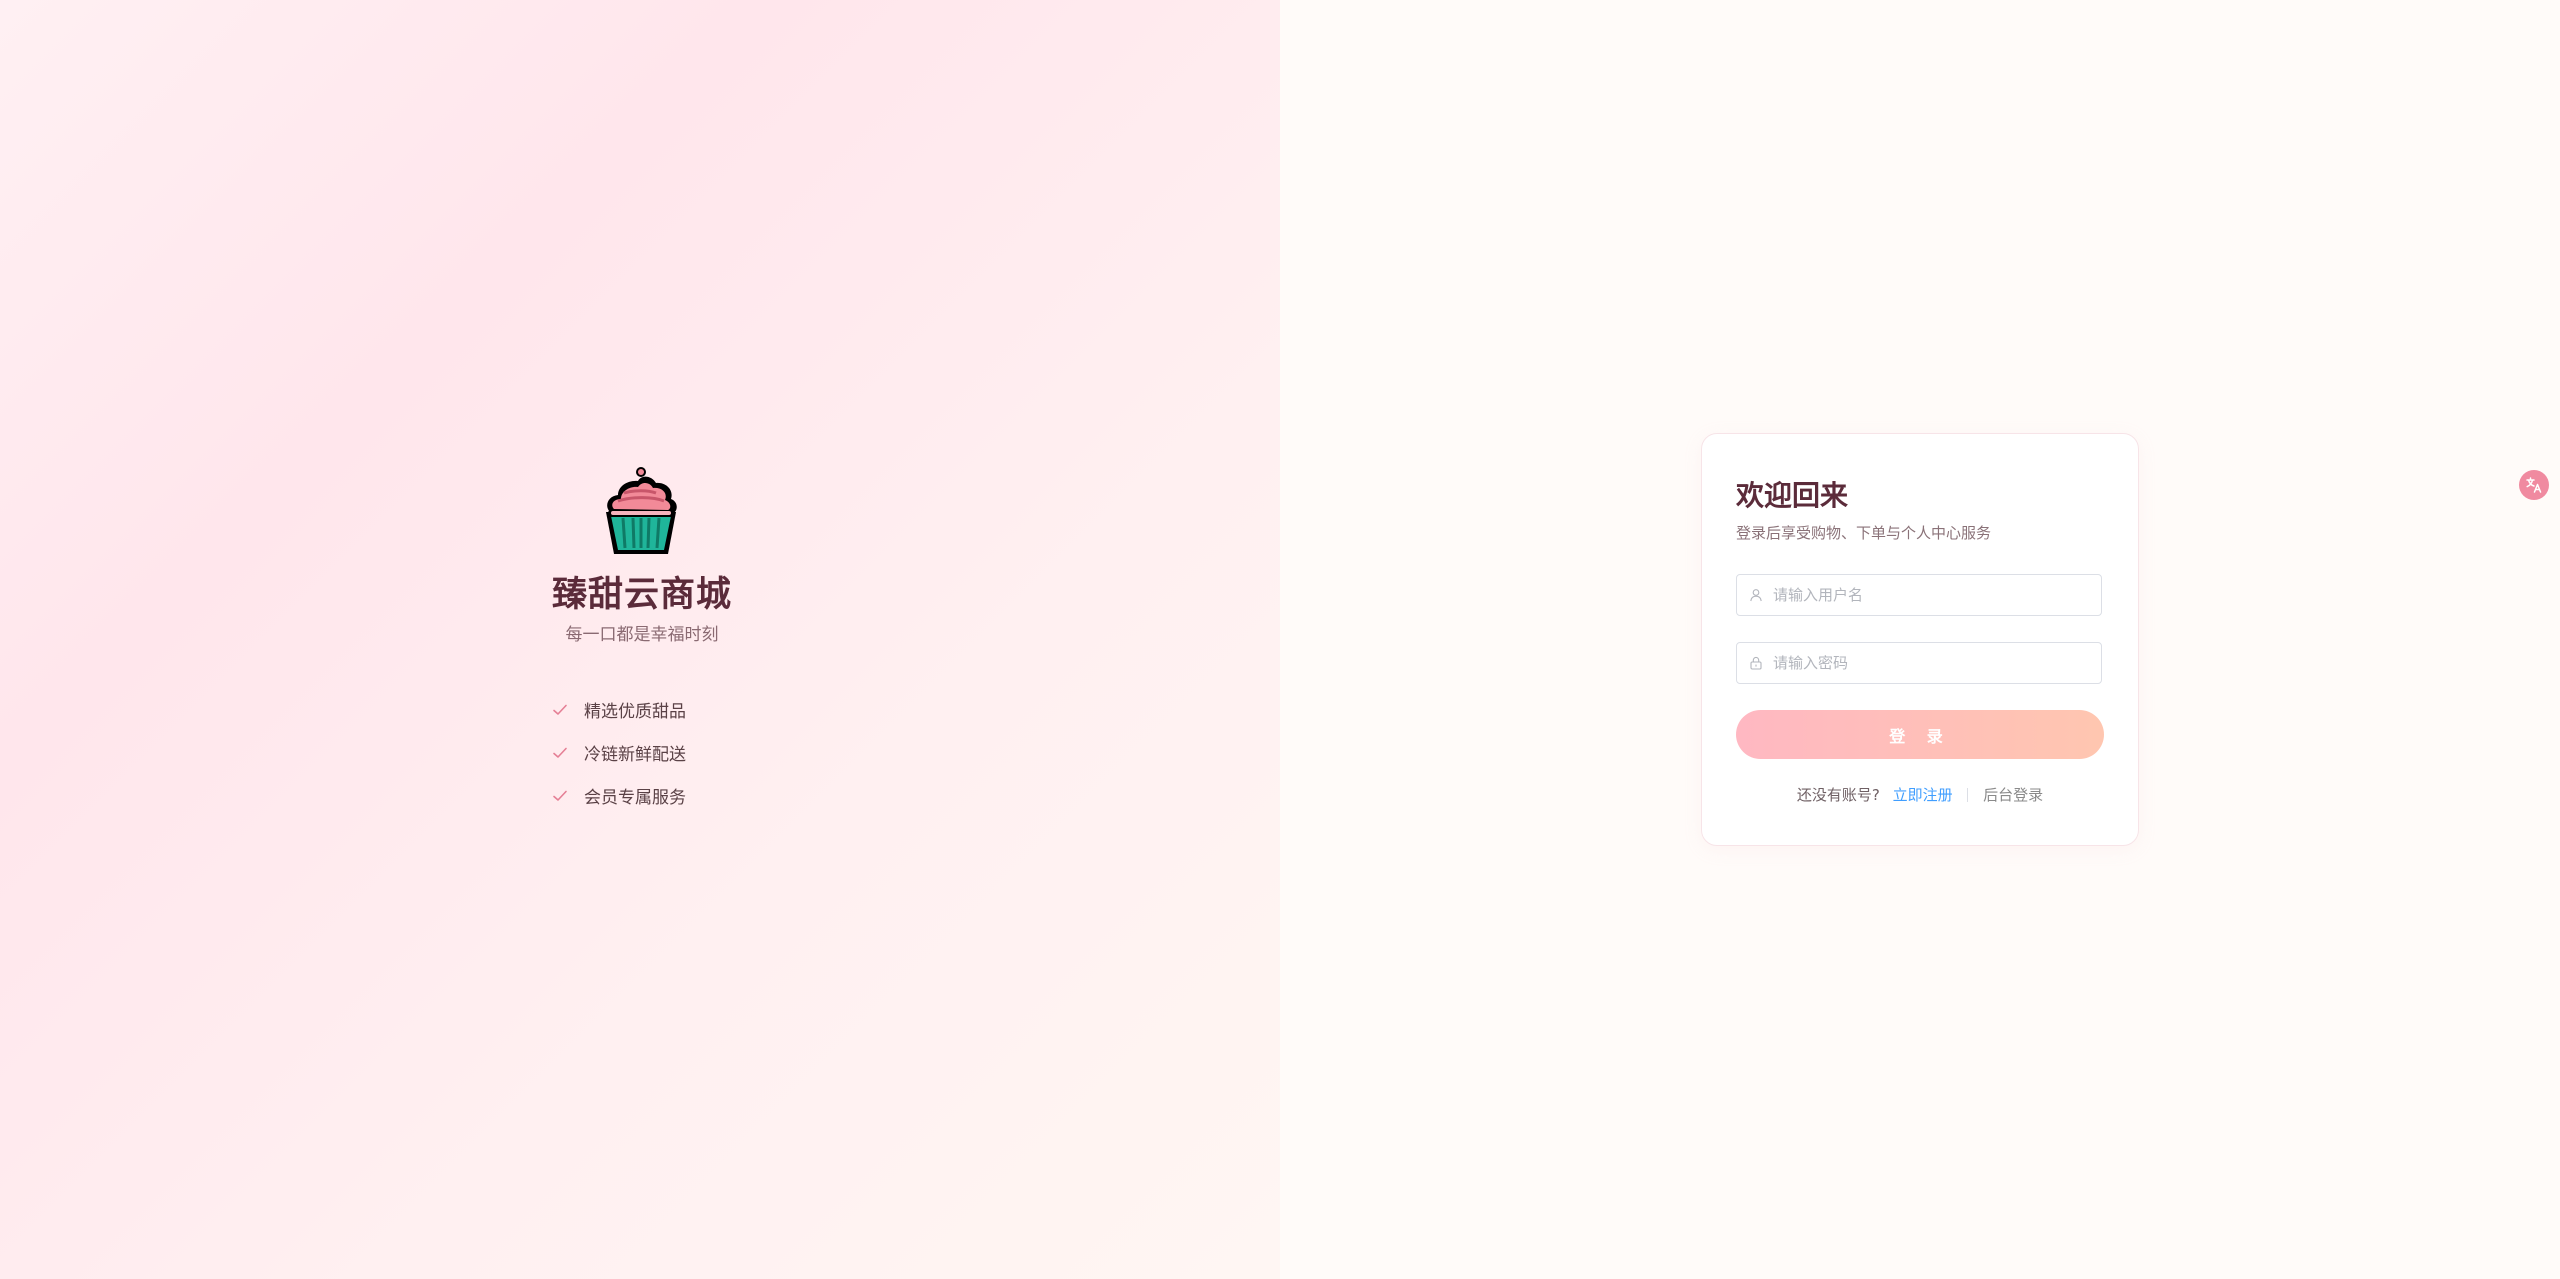  I want to click on login-card: 欢迎回来 登录后享受购物、下单与个人中心服务 登 录 还没有账号, so click(1920, 639).